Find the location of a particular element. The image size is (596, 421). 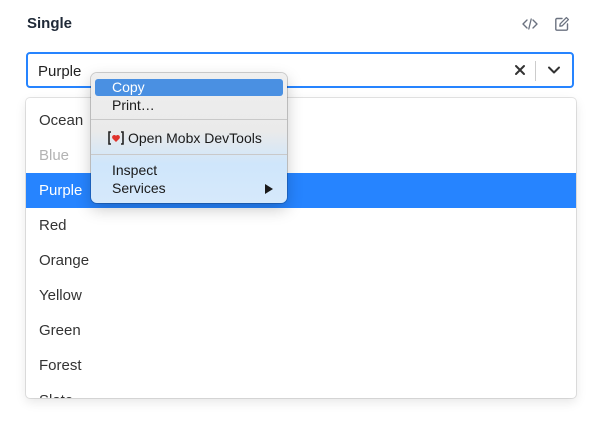

select-value: Purple is located at coordinates (60, 71).